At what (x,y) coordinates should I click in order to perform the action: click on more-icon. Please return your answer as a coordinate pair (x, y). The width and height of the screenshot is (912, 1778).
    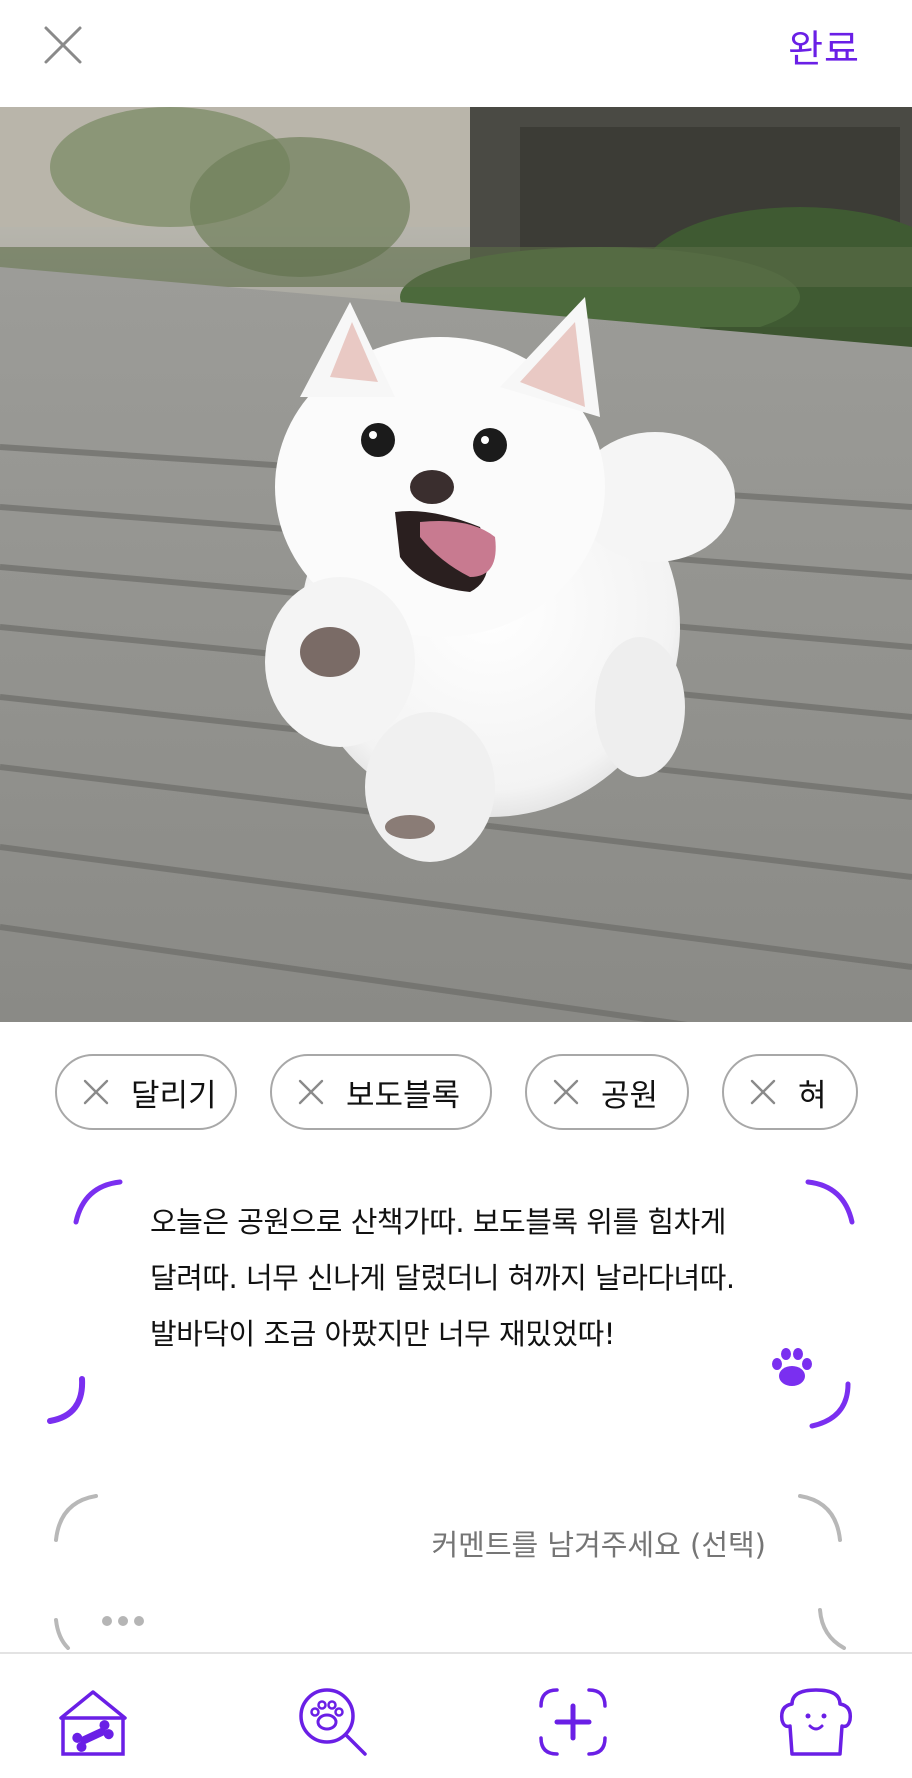
    Looking at the image, I should click on (123, 1621).